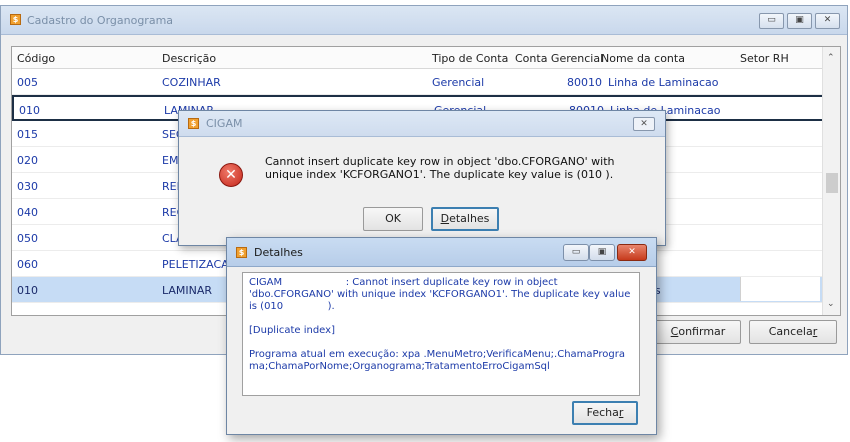  Describe the element at coordinates (831, 58) in the screenshot. I see `scroll-up-icon: ⌃` at that location.